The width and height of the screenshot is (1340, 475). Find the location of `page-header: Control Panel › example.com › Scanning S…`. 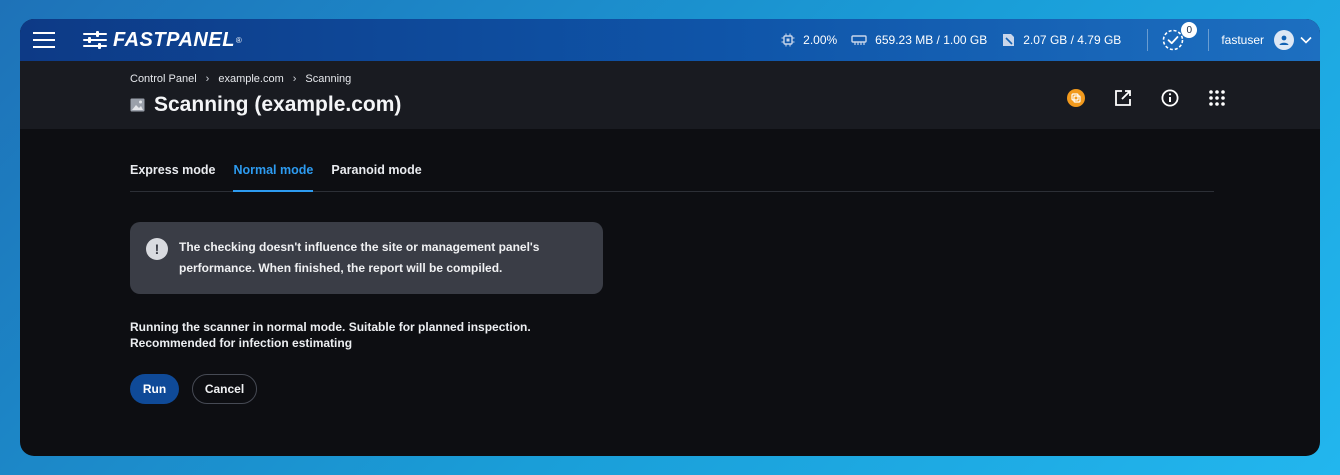

page-header: Control Panel › example.com › Scanning S… is located at coordinates (670, 95).